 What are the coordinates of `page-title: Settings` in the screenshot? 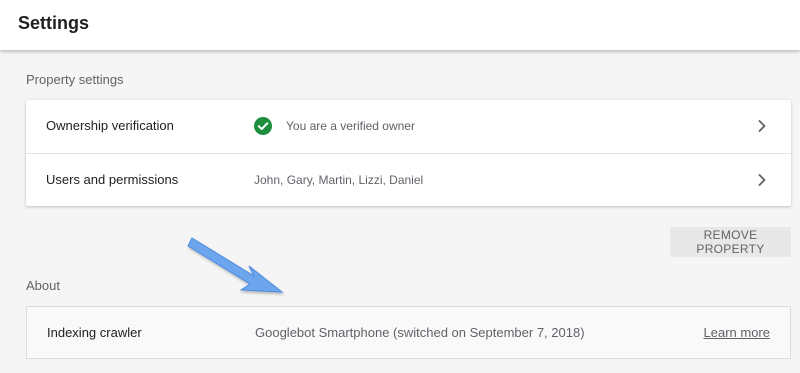 It's located at (54, 23).